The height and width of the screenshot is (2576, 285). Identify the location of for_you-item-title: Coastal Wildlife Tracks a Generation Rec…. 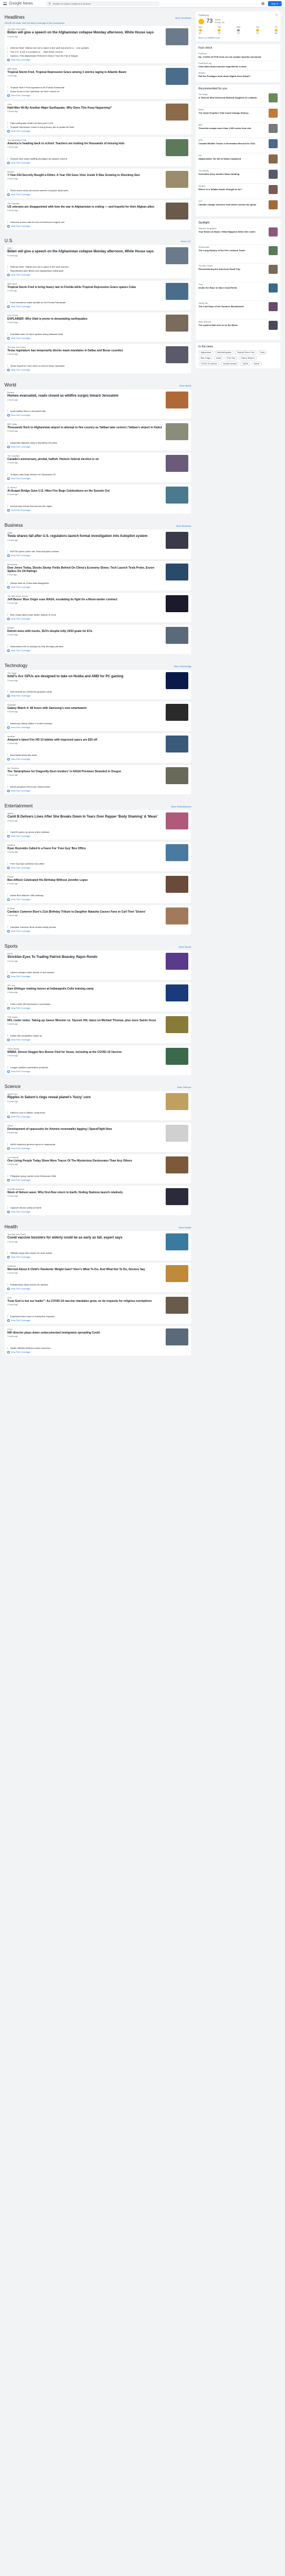
(232, 143).